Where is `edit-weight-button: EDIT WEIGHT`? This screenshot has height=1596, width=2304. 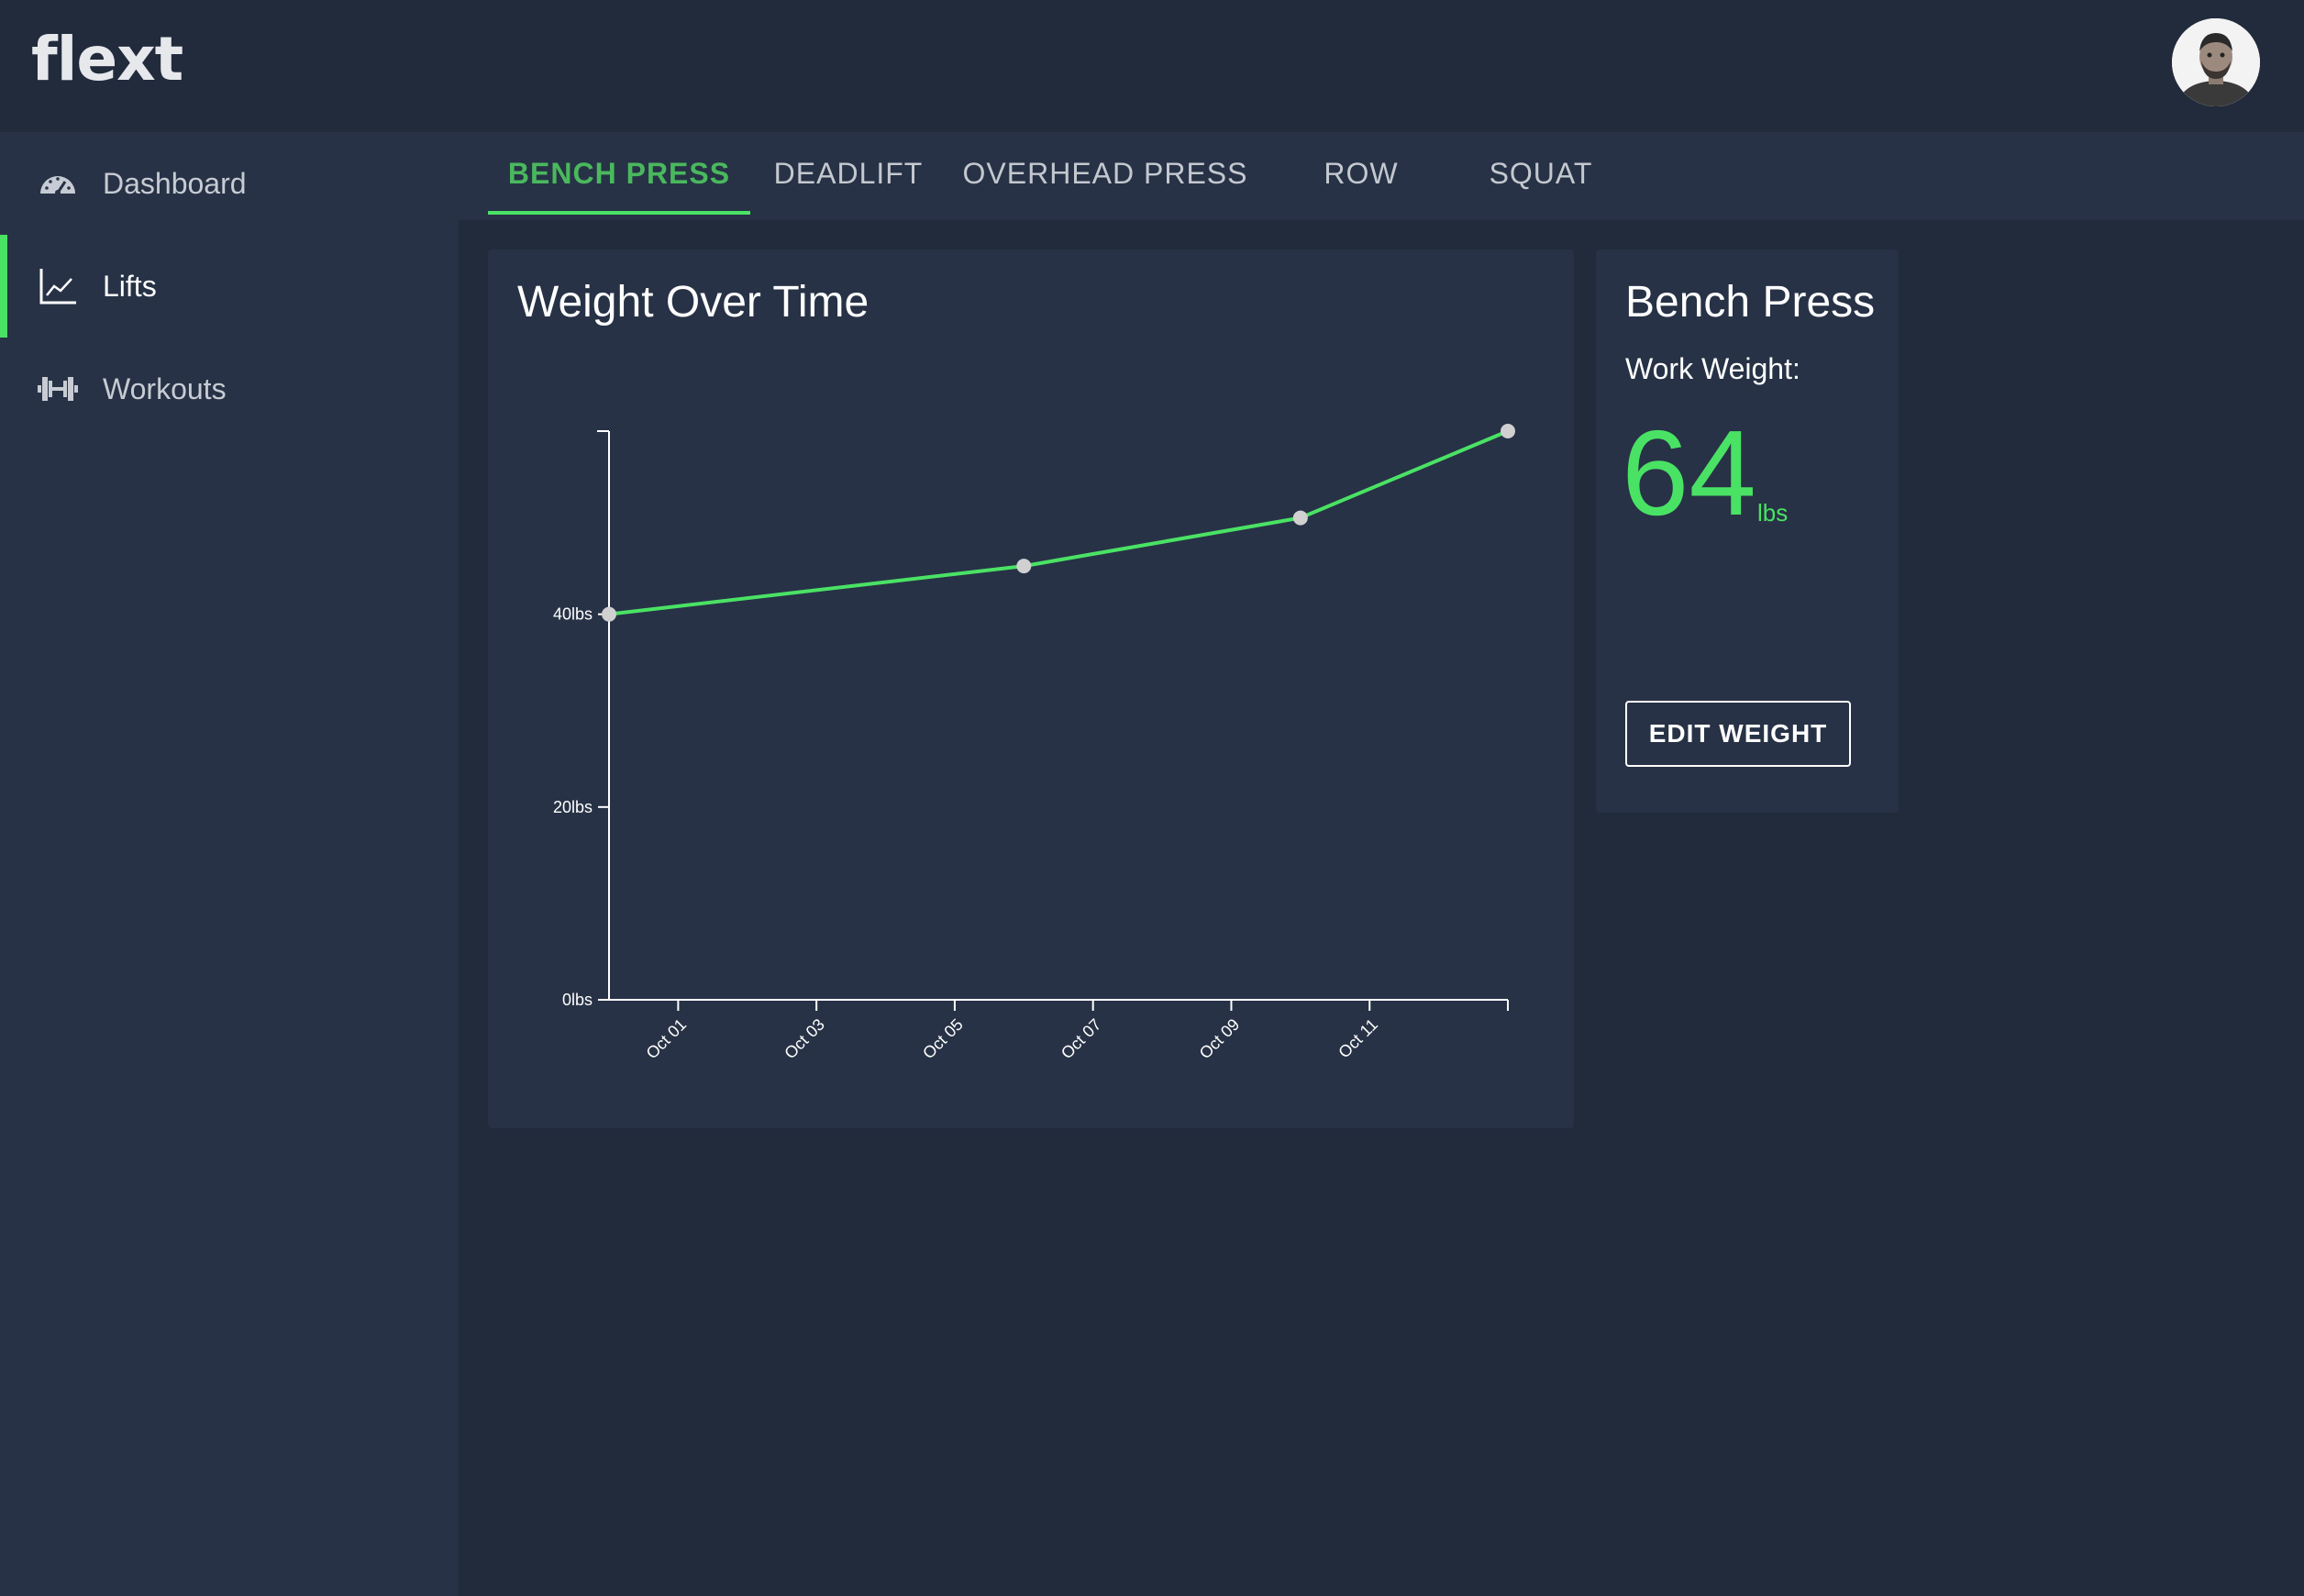 edit-weight-button: EDIT WEIGHT is located at coordinates (1738, 734).